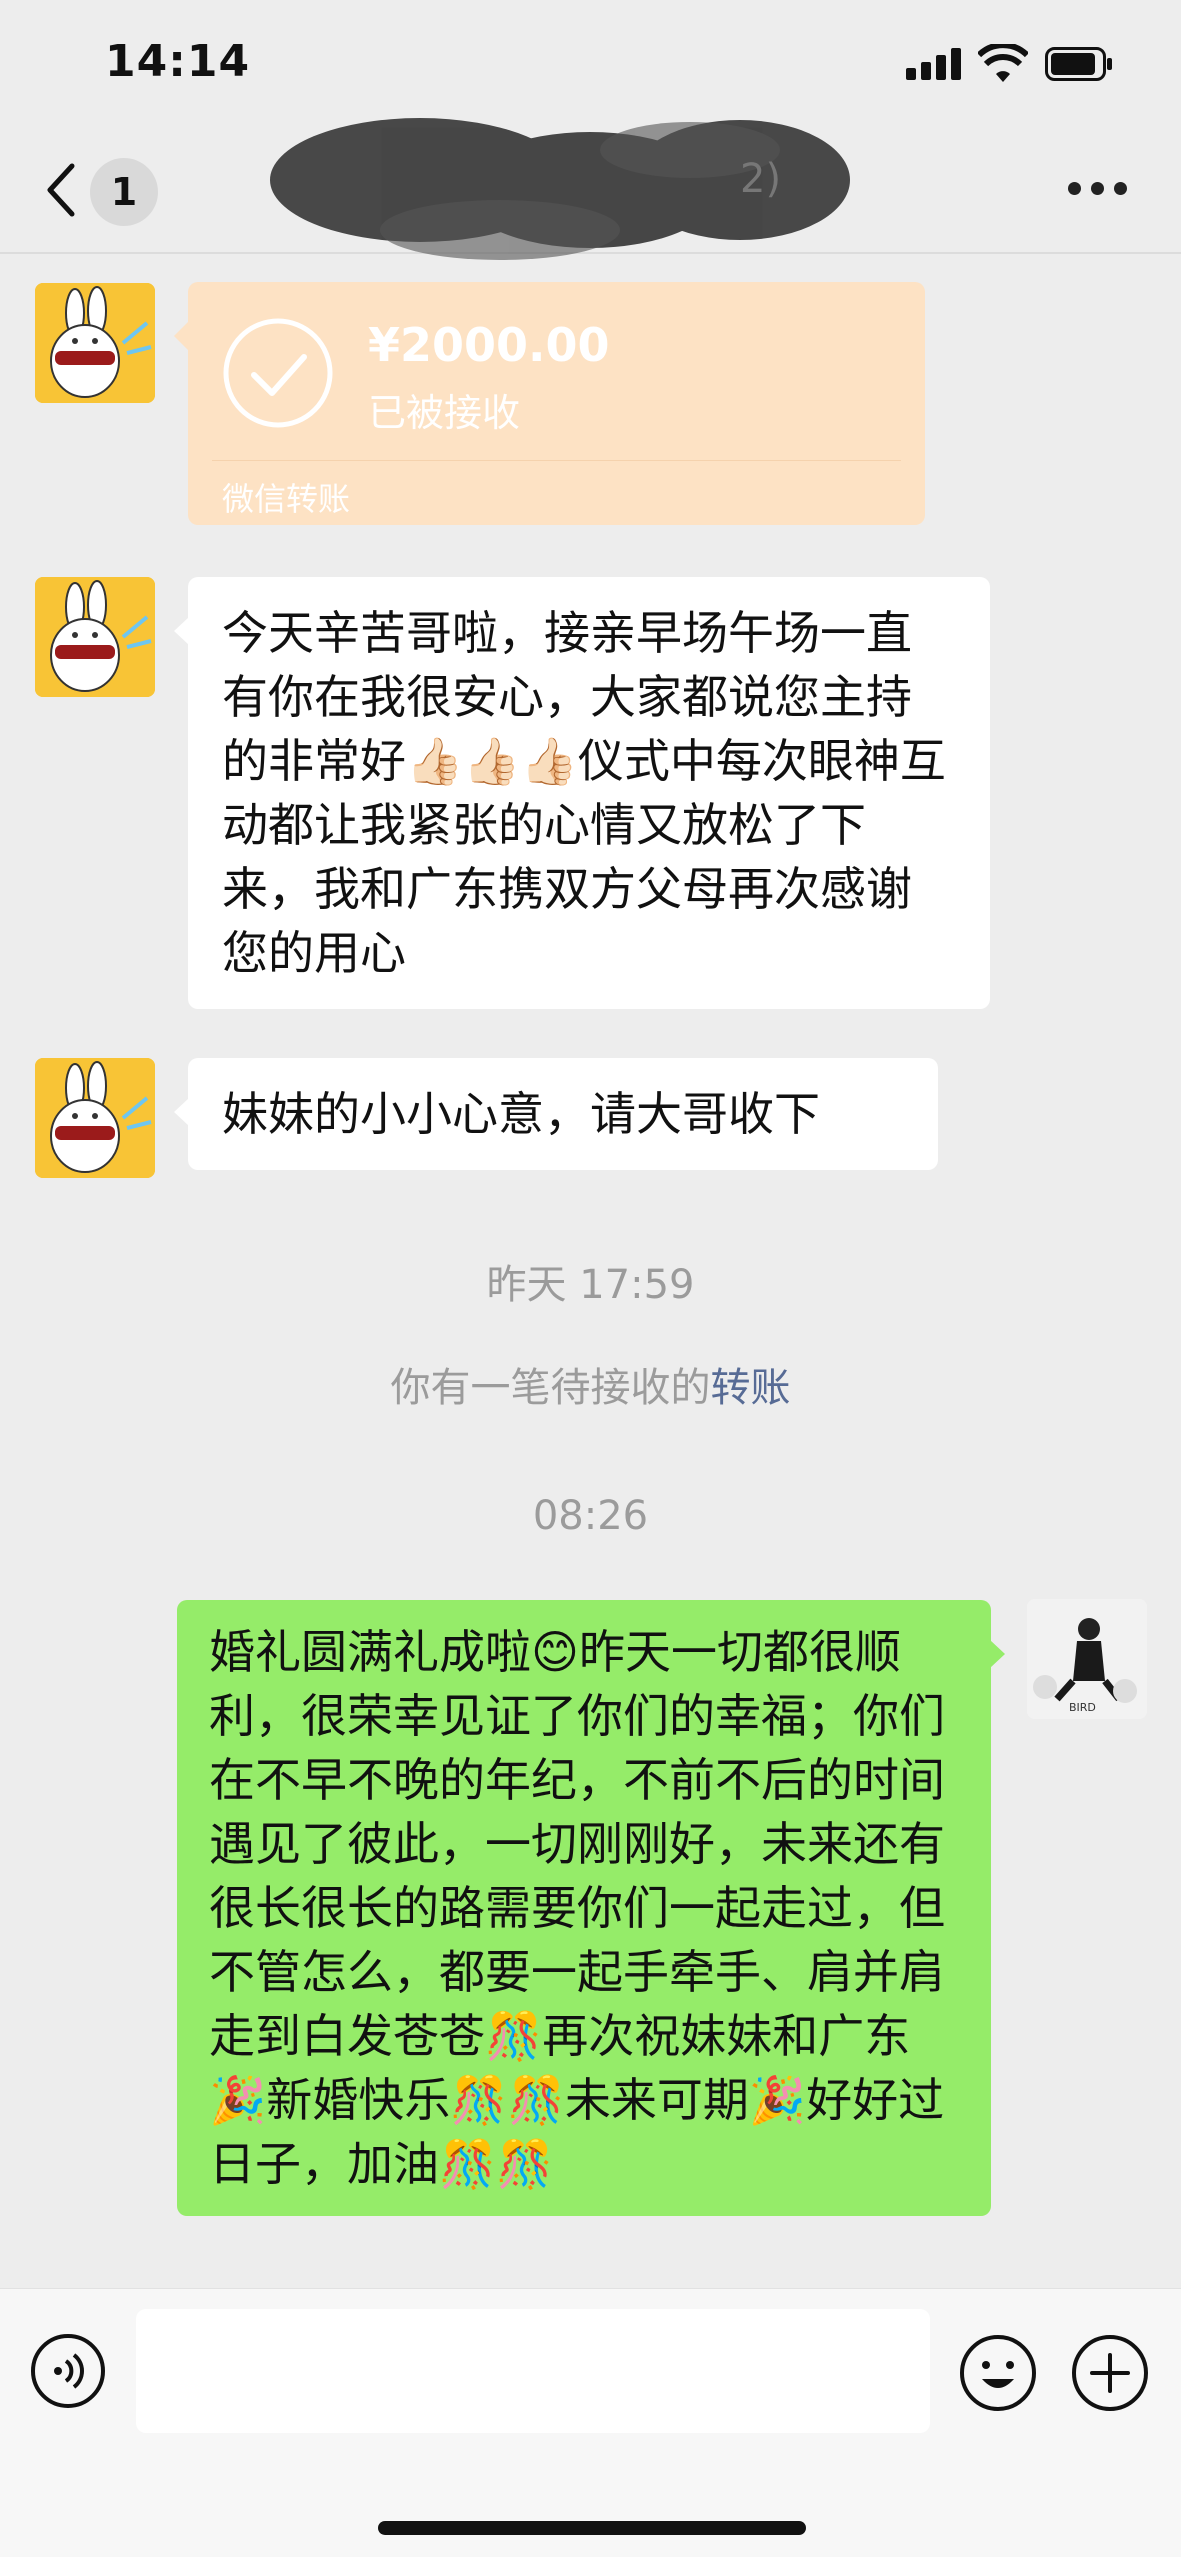  I want to click on transfer-divider, so click(556, 460).